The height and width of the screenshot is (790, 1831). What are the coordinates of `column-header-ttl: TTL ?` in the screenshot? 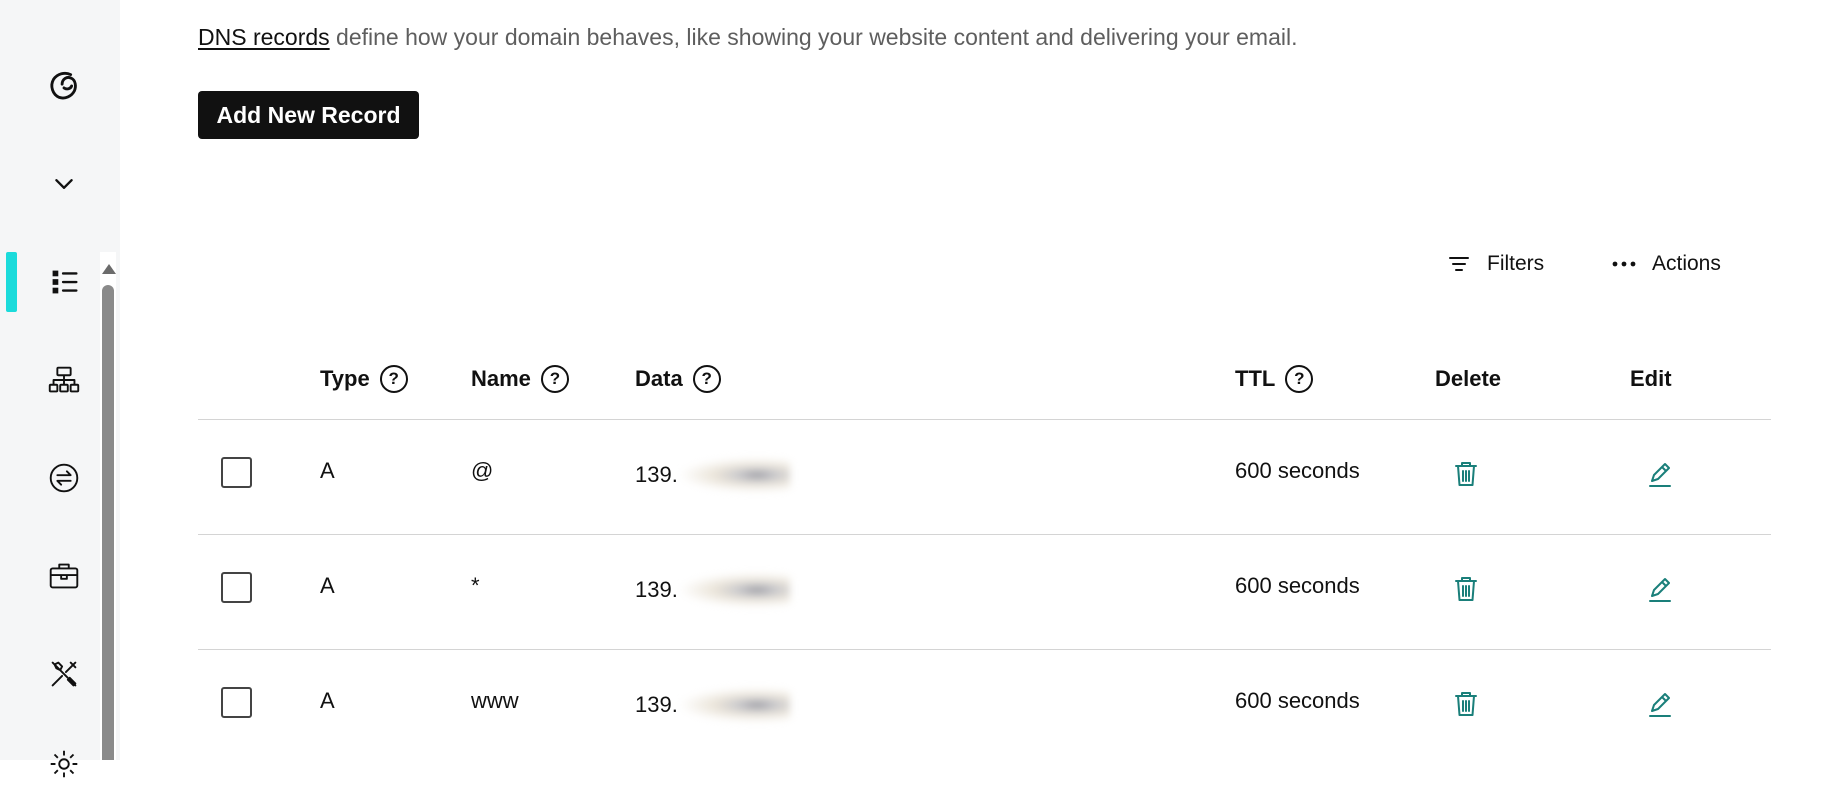 It's located at (1274, 379).